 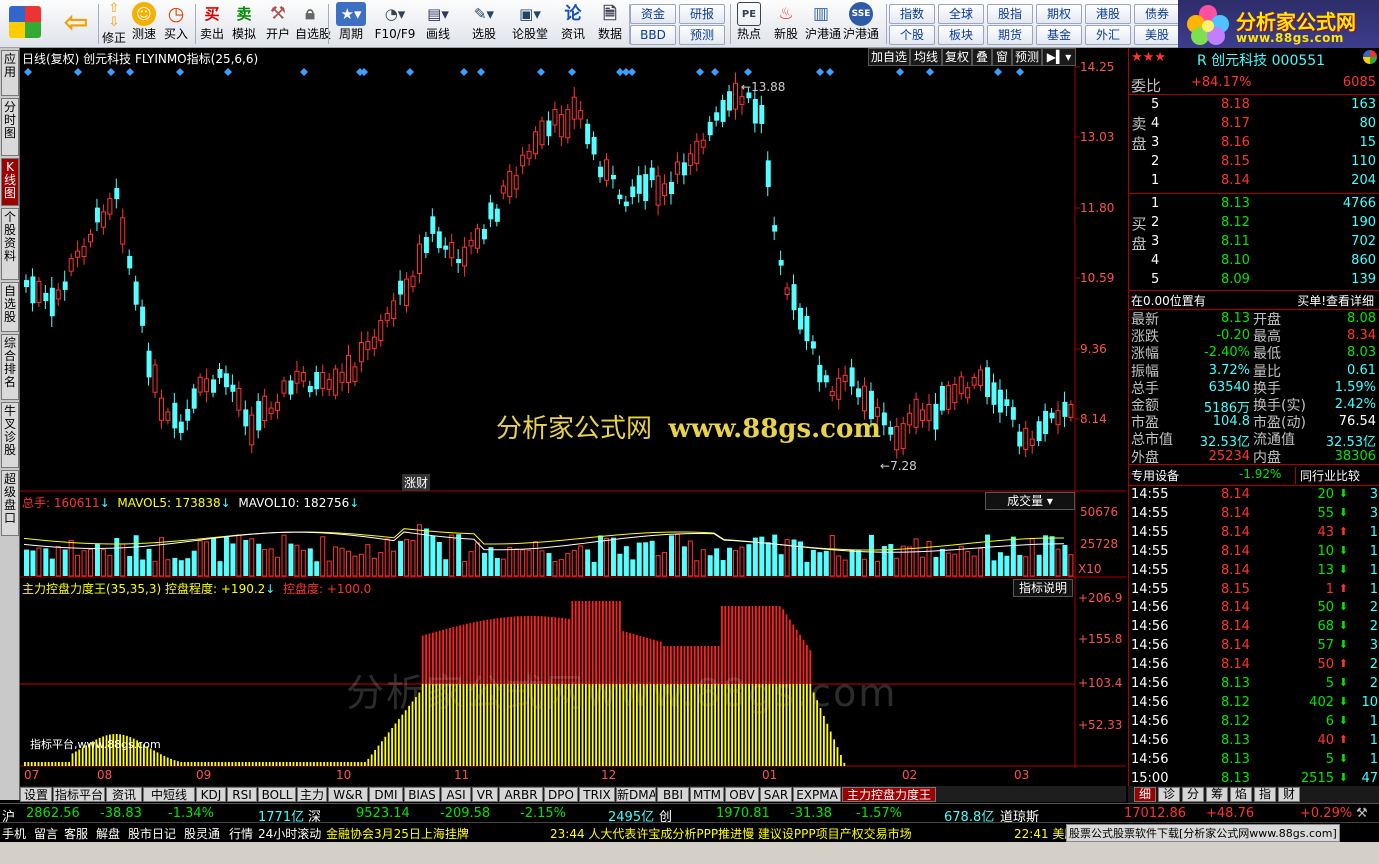 I want to click on watchlist-button: ★▾ 周期, so click(x=351, y=24).